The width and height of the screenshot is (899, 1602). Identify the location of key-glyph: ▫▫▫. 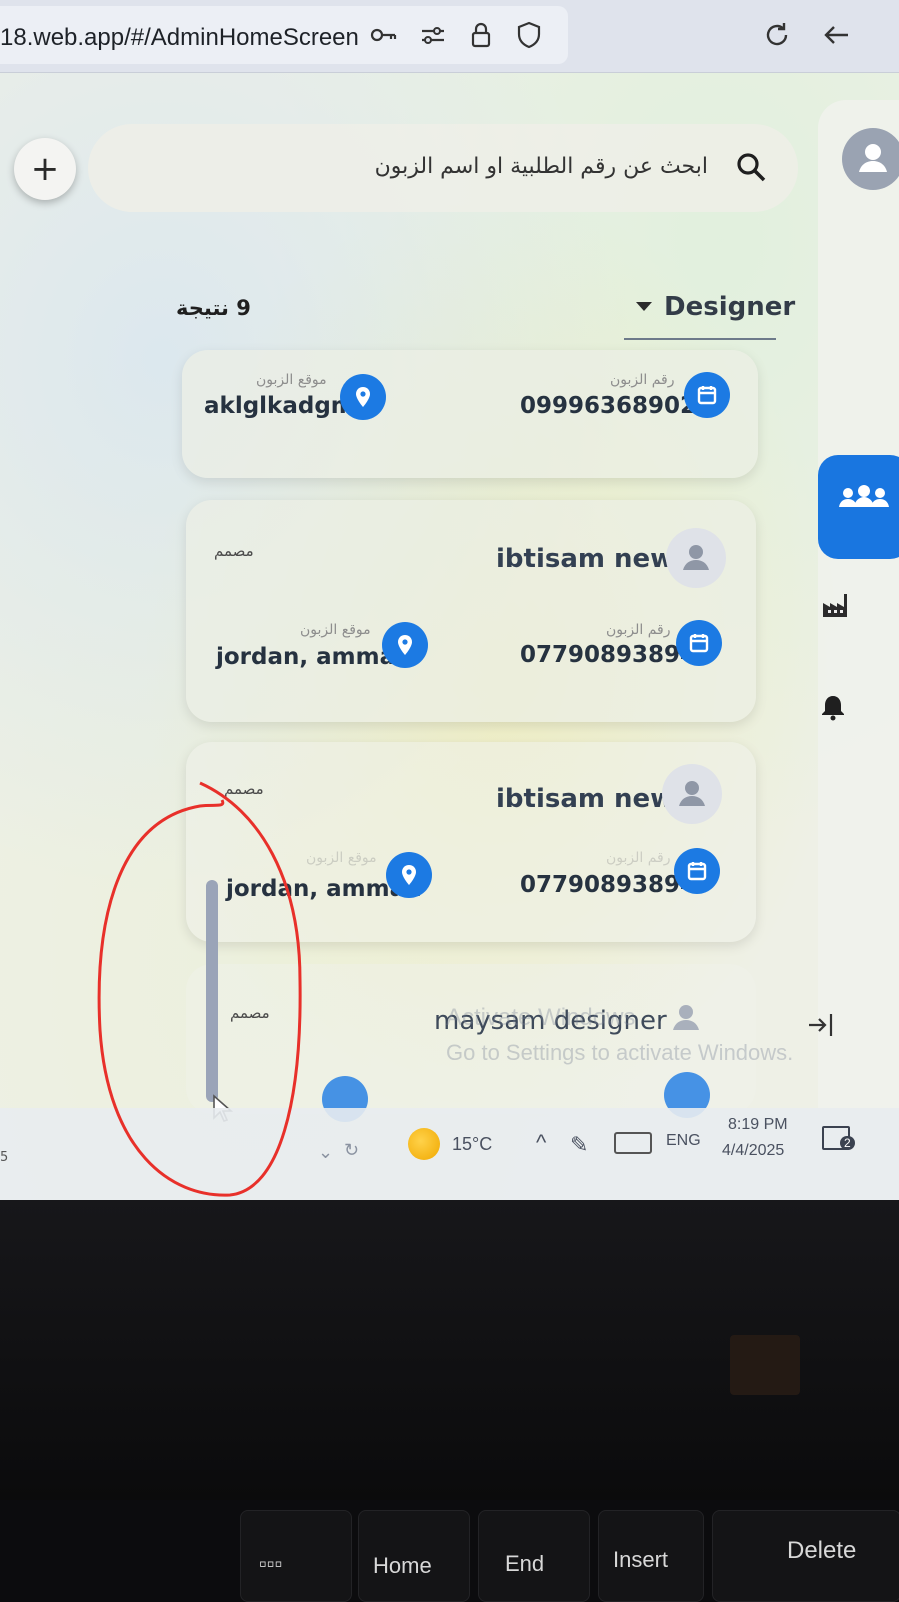
(271, 1563).